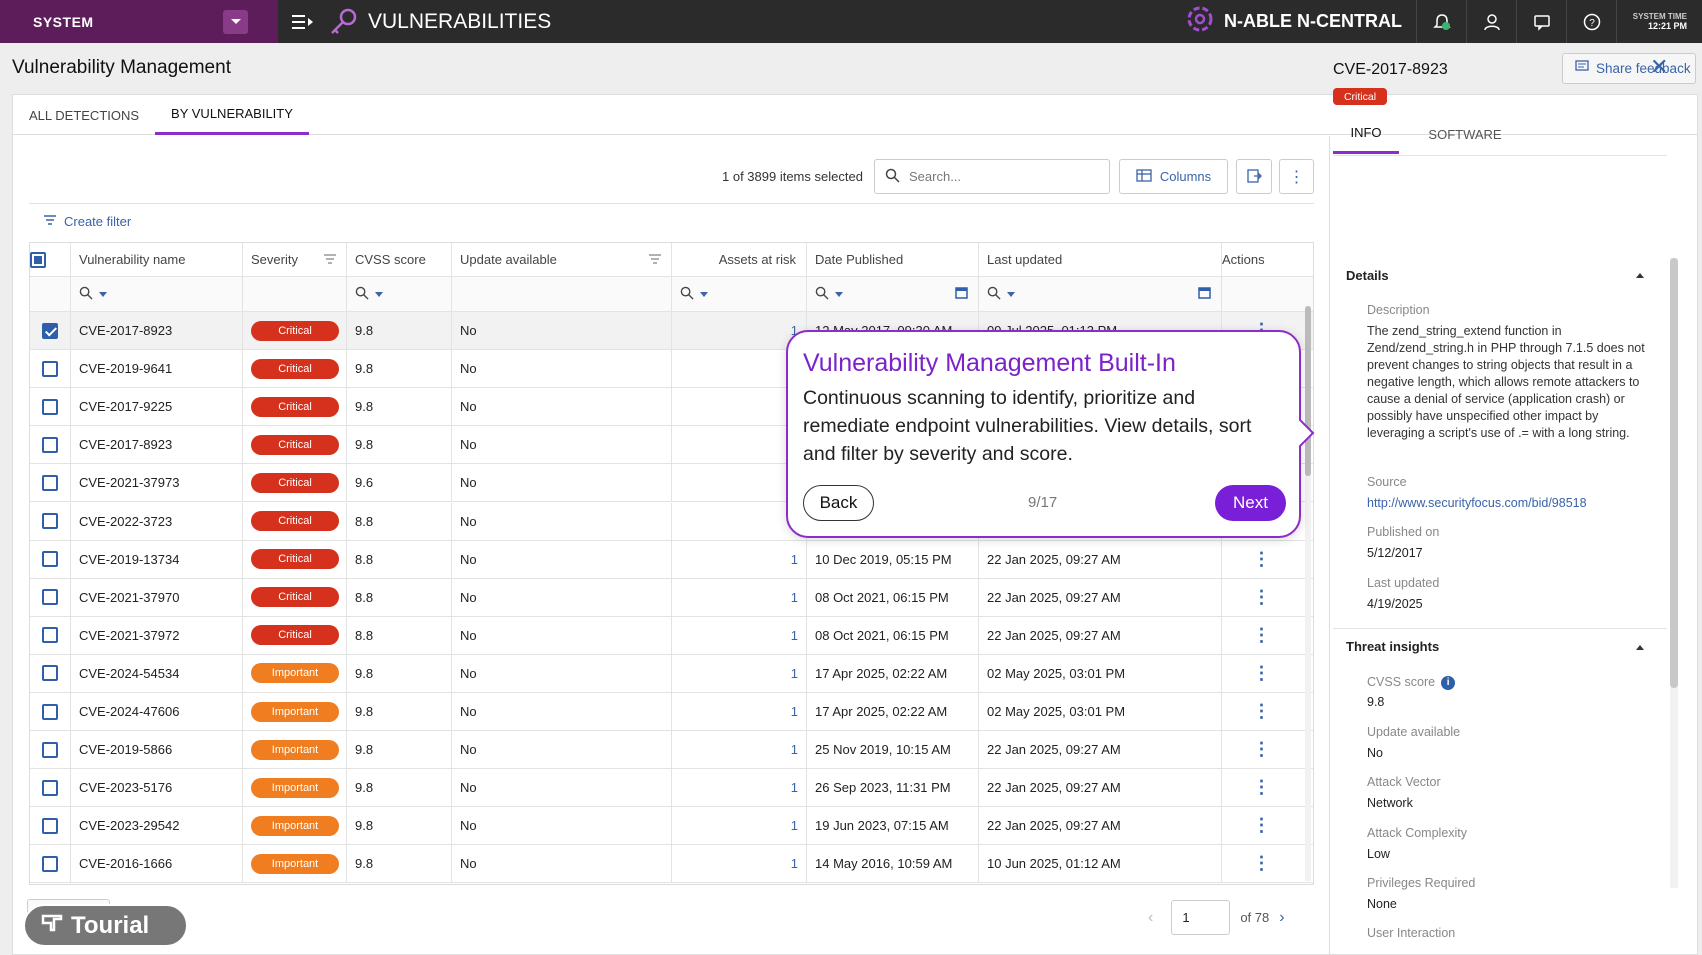 The image size is (1702, 955). Describe the element at coordinates (50, 259) in the screenshot. I see `select-all-checkbox` at that location.